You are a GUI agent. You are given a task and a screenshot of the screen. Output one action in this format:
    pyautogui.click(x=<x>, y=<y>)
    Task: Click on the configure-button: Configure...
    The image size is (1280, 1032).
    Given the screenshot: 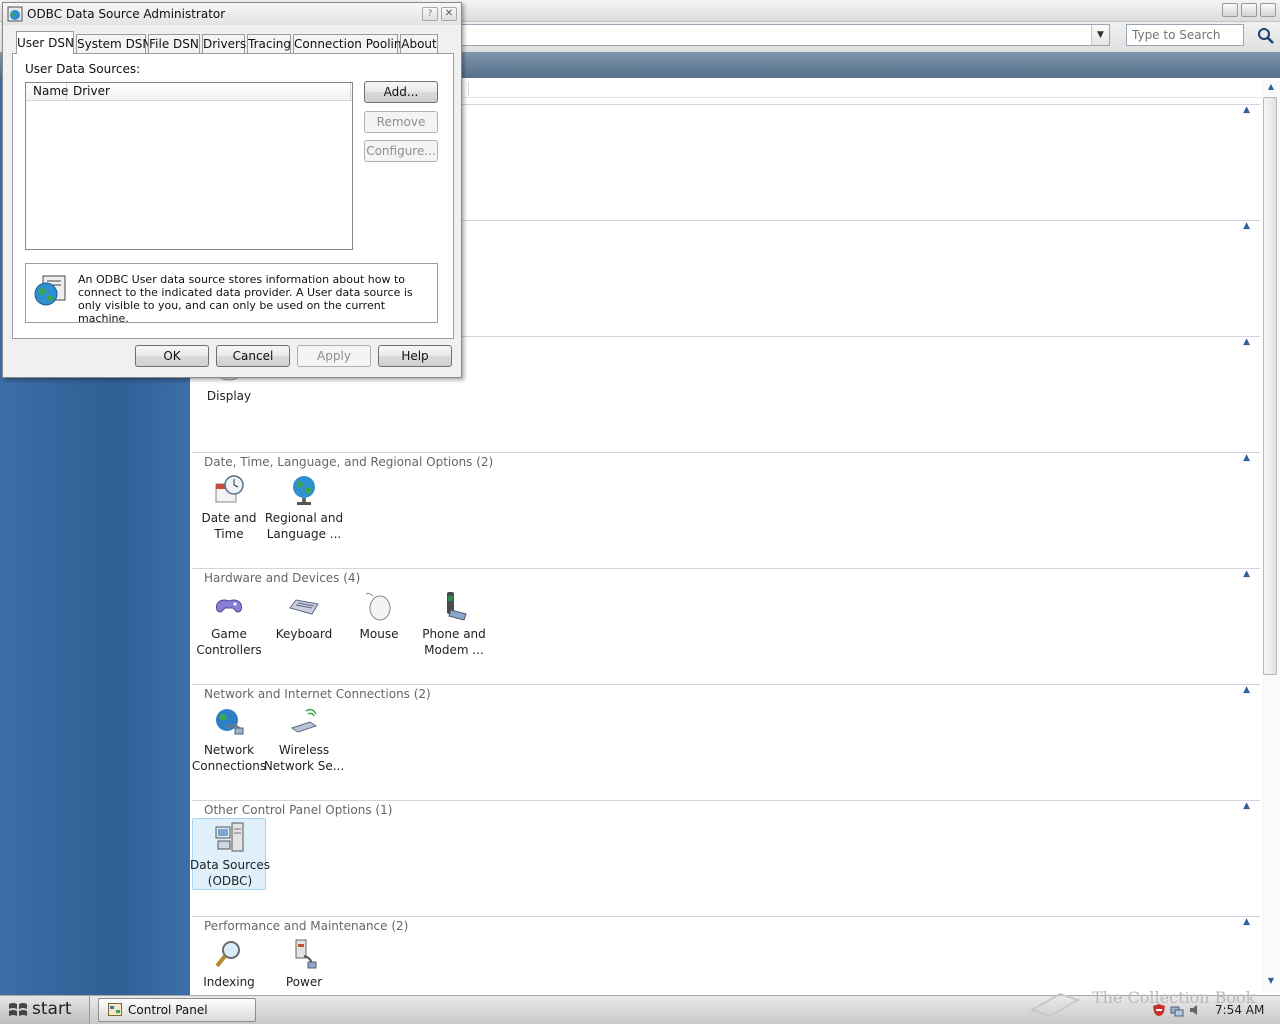 What is the action you would take?
    pyautogui.click(x=401, y=151)
    